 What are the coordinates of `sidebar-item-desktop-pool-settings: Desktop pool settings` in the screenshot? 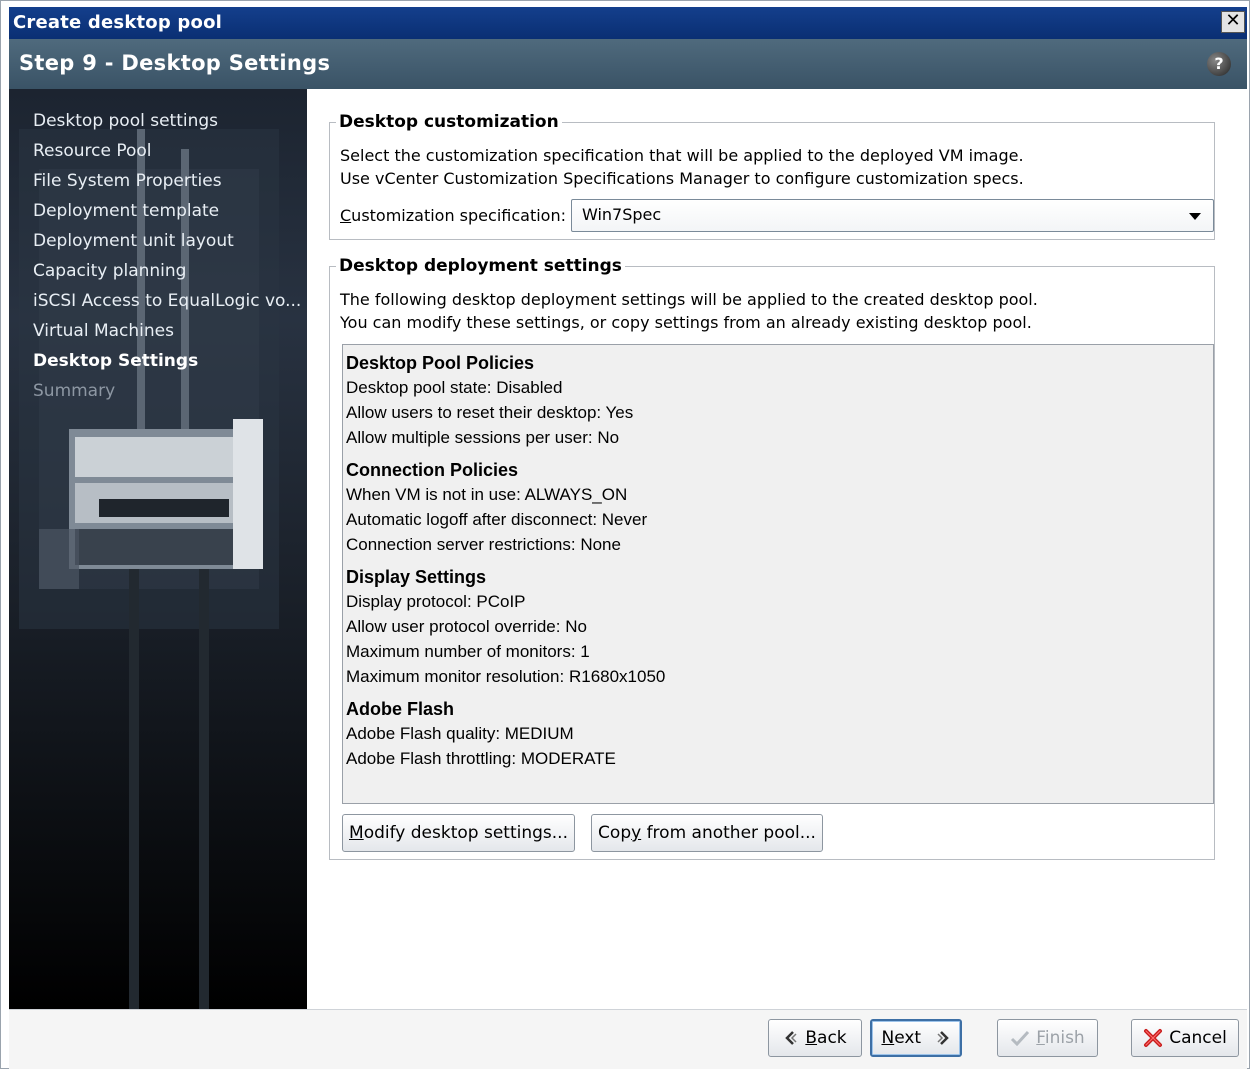 It's located at (167, 126).